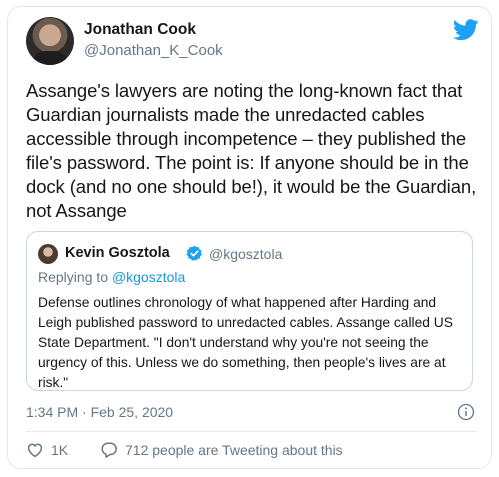  I want to click on replying-to-link: @kgosztola, so click(148, 277).